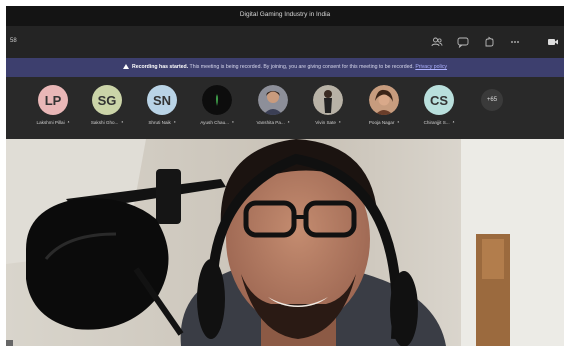 The image size is (570, 350). I want to click on avatar: SG, so click(107, 100).